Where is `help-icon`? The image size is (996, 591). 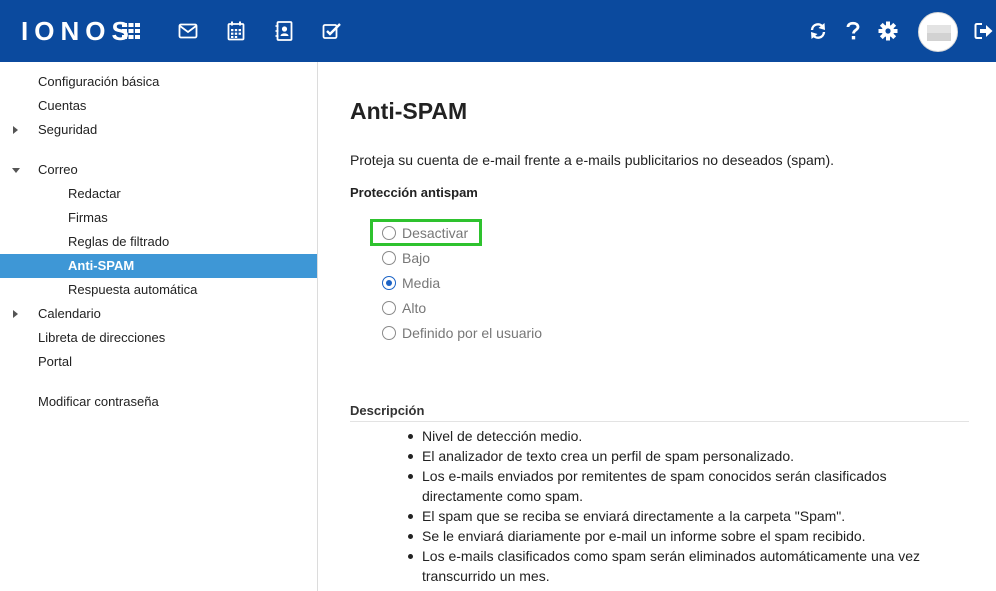
help-icon is located at coordinates (853, 31).